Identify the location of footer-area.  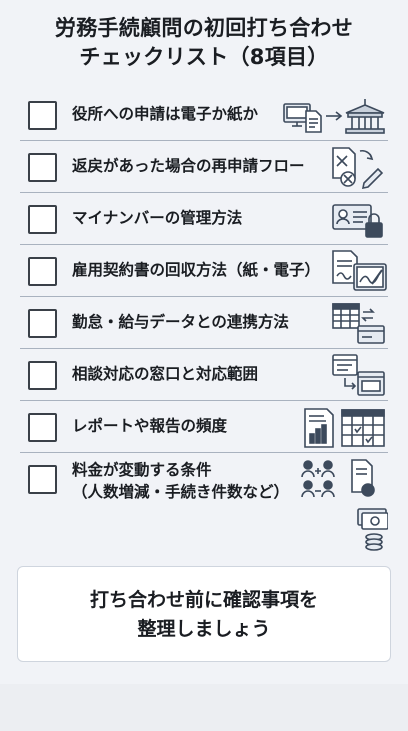
(204, 707).